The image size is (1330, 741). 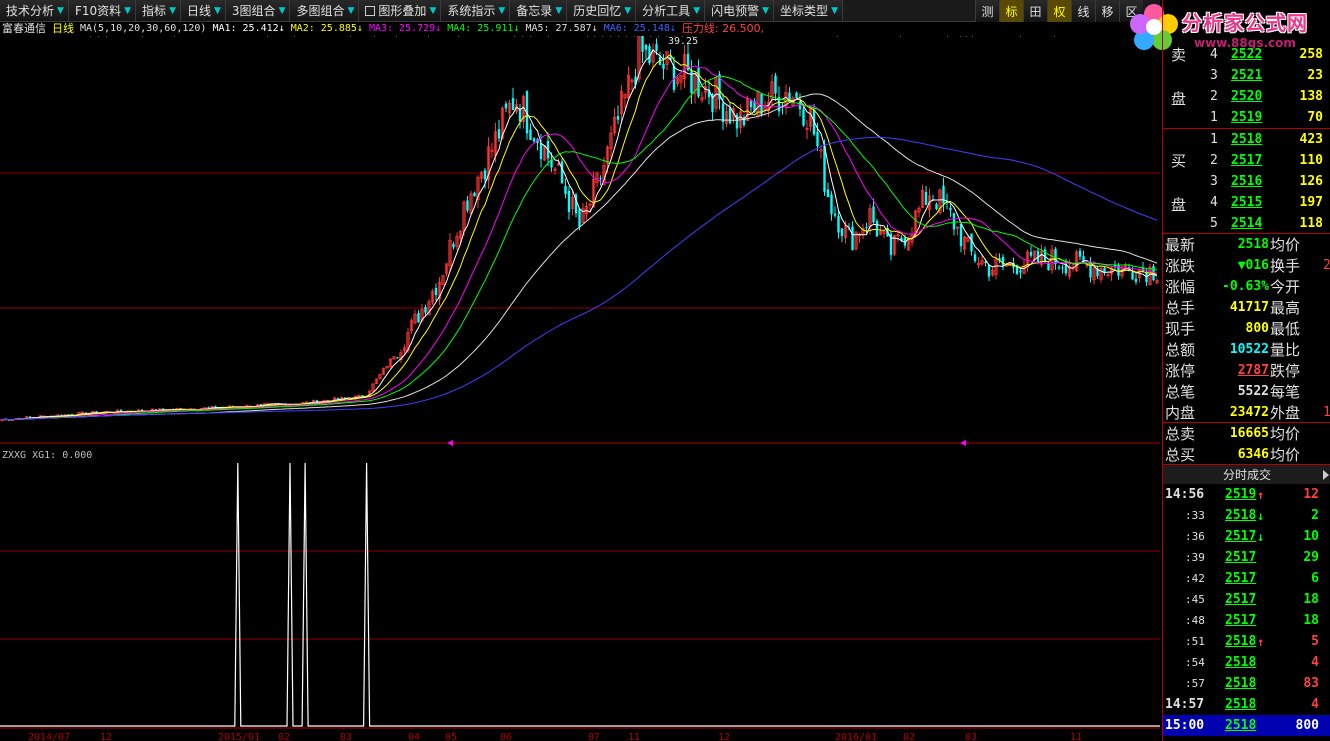 I want to click on toolbar-item: 3图组合 ▼, so click(x=258, y=10).